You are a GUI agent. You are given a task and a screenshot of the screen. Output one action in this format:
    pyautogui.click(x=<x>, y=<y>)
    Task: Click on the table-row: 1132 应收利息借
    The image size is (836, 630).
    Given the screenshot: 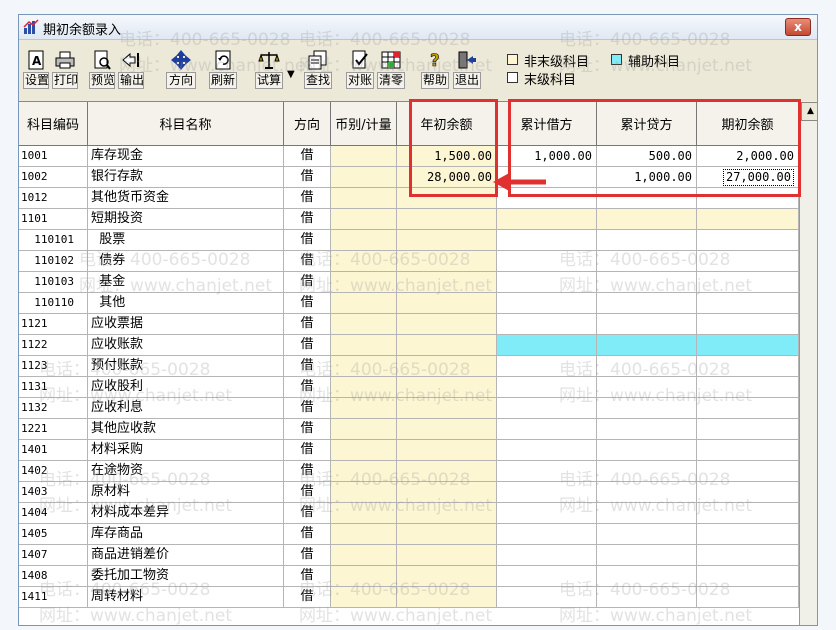 What is the action you would take?
    pyautogui.click(x=409, y=408)
    